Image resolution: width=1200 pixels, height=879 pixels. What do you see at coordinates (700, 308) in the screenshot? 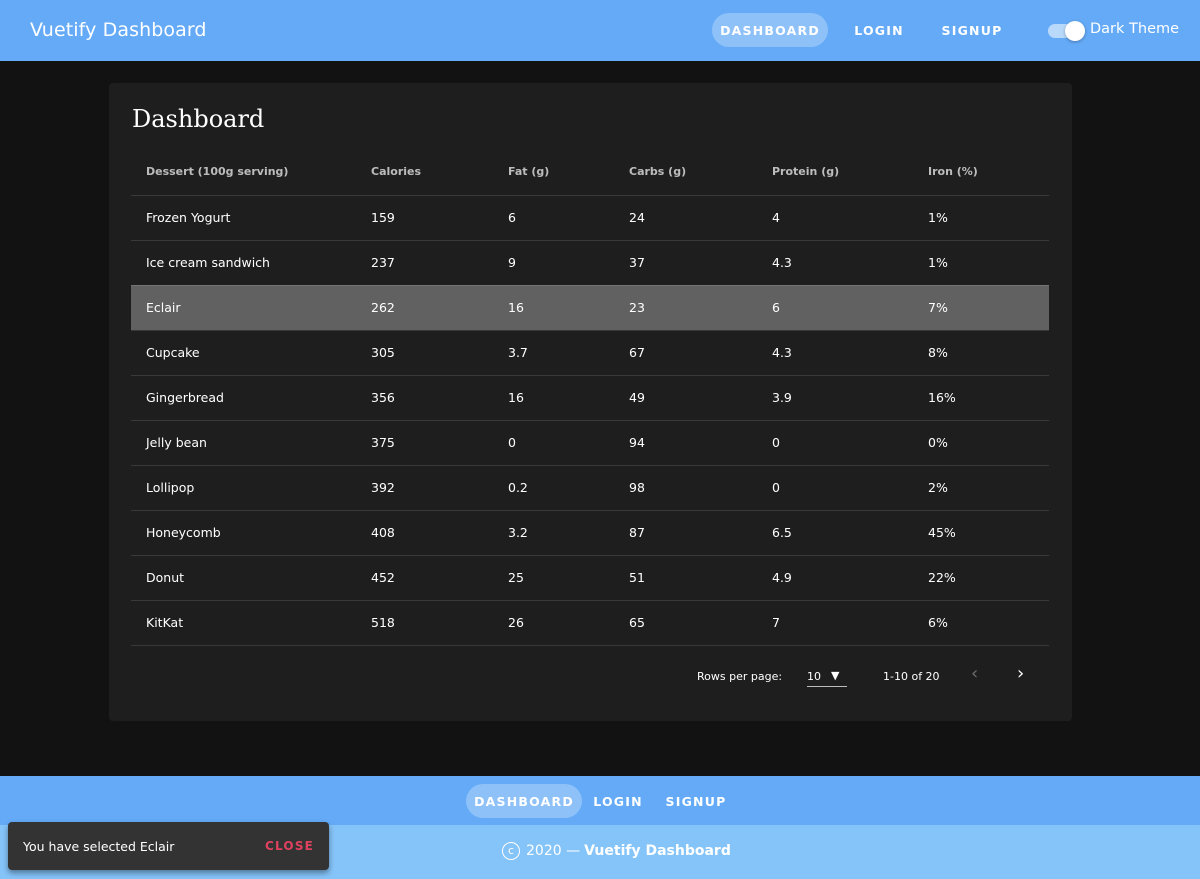
I see `table-cell: 23` at bounding box center [700, 308].